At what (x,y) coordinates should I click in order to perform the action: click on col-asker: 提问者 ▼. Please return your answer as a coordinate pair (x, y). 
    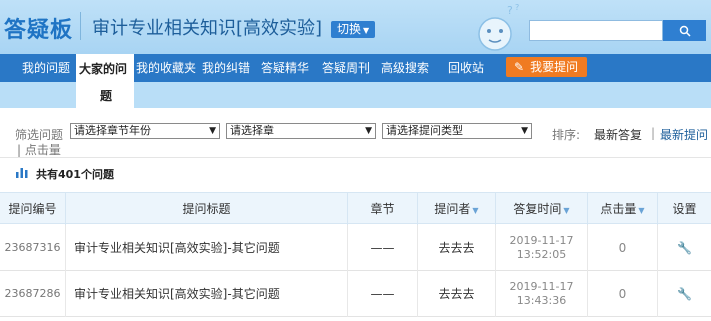
    Looking at the image, I should click on (457, 209).